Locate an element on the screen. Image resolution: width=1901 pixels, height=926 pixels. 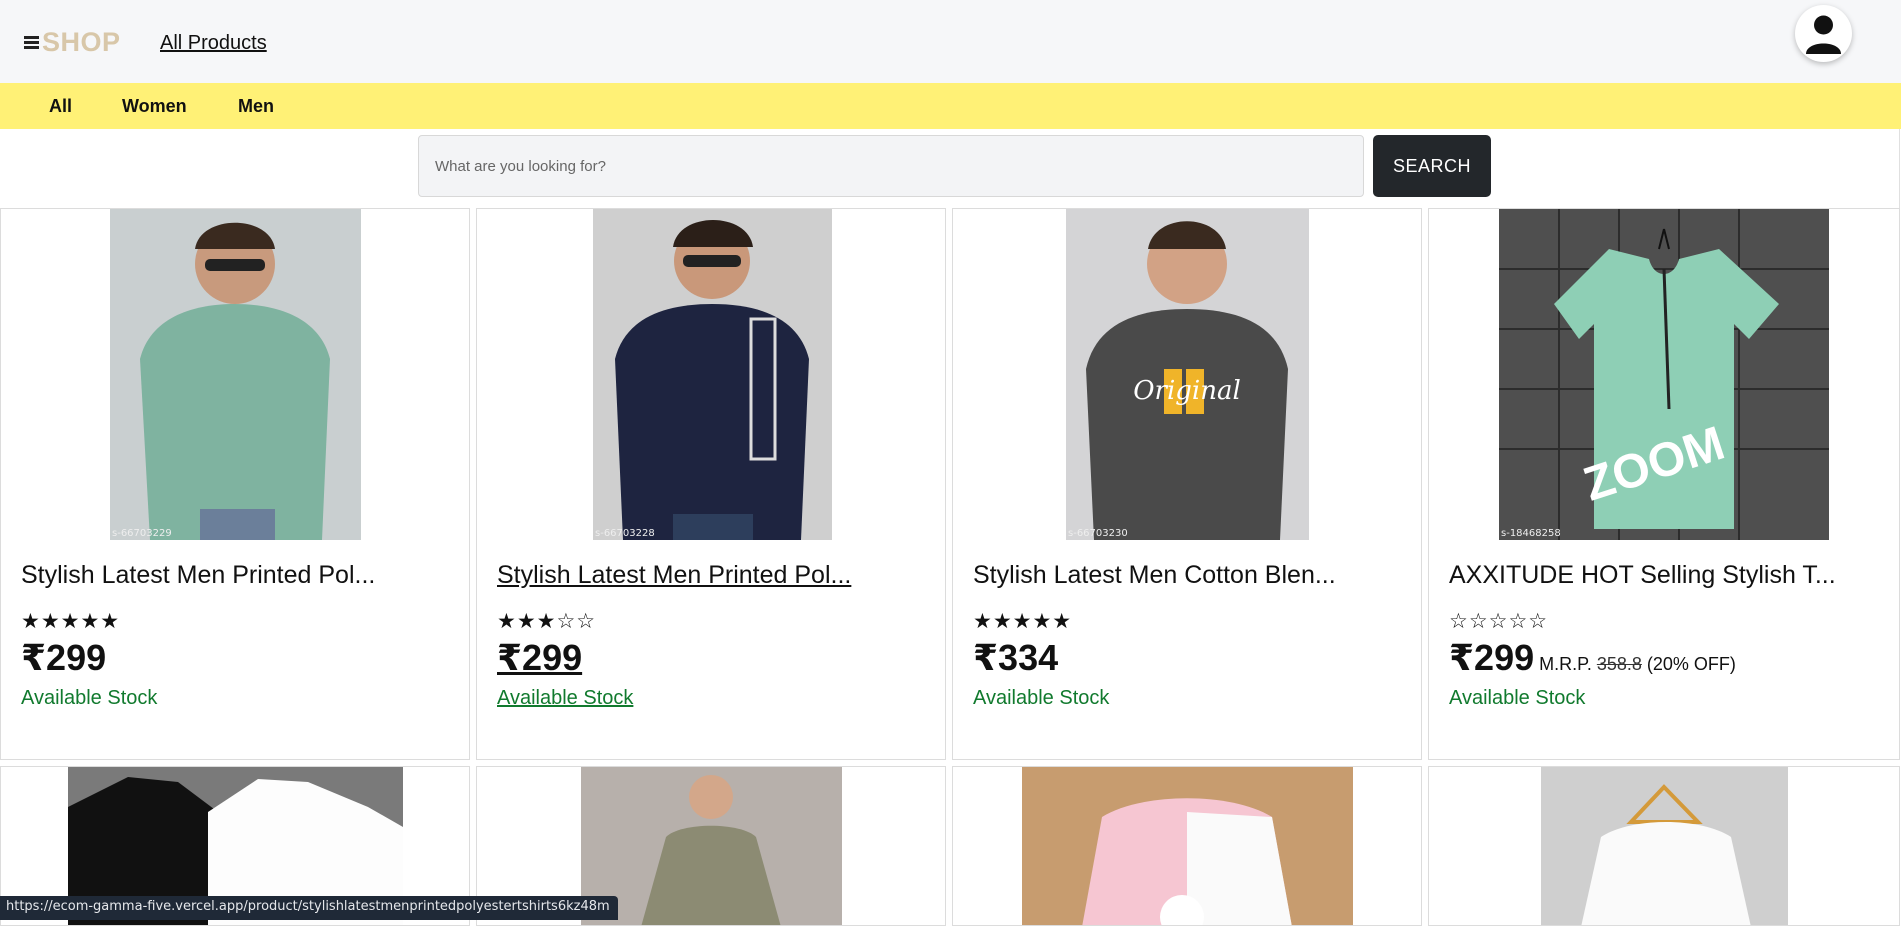
shop-logo: SHOP is located at coordinates (72, 42).